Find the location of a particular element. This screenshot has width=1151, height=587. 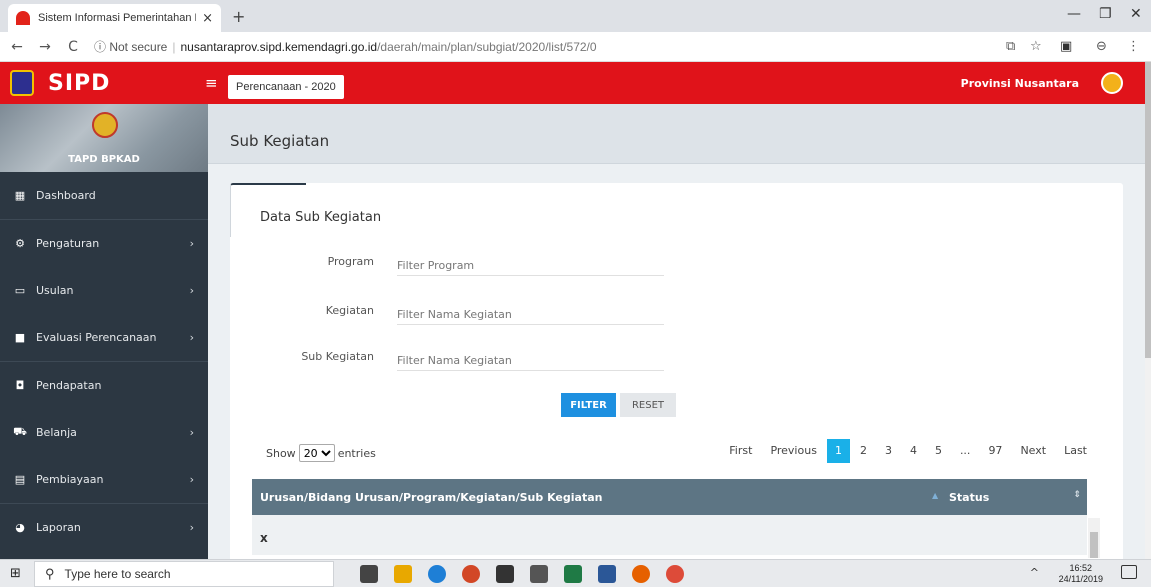

taskbar-search: ⚲ Type here to search is located at coordinates (184, 574).